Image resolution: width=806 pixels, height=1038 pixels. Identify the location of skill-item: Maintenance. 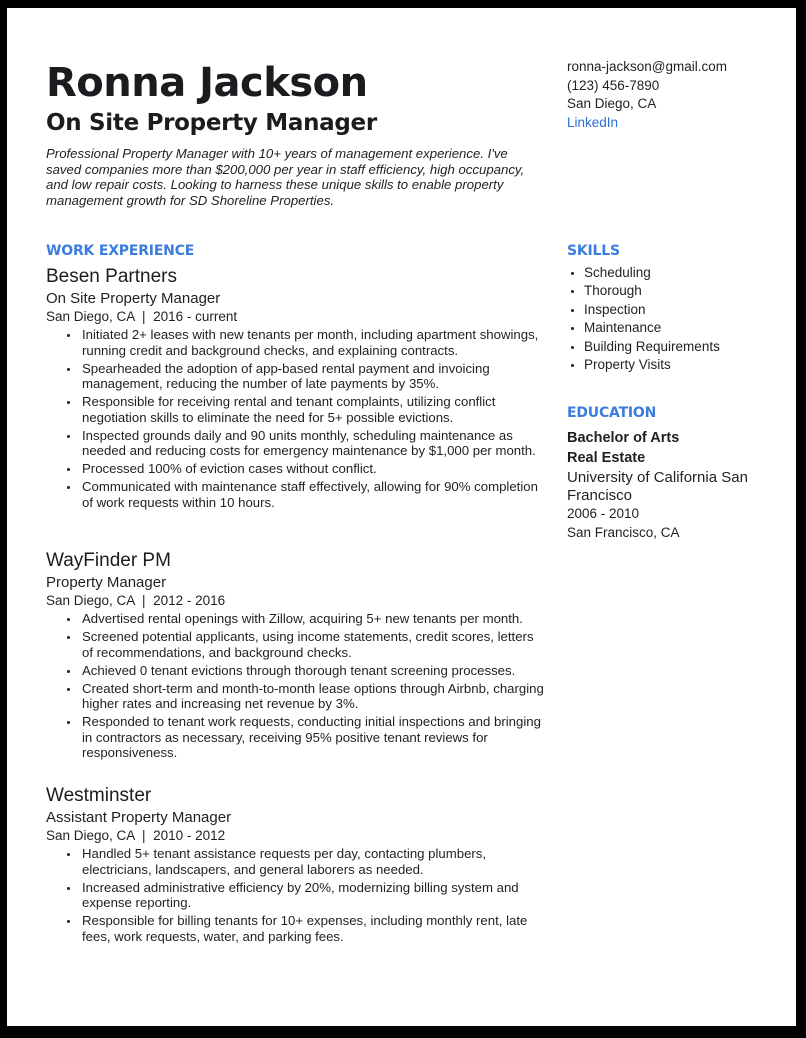
(645, 328).